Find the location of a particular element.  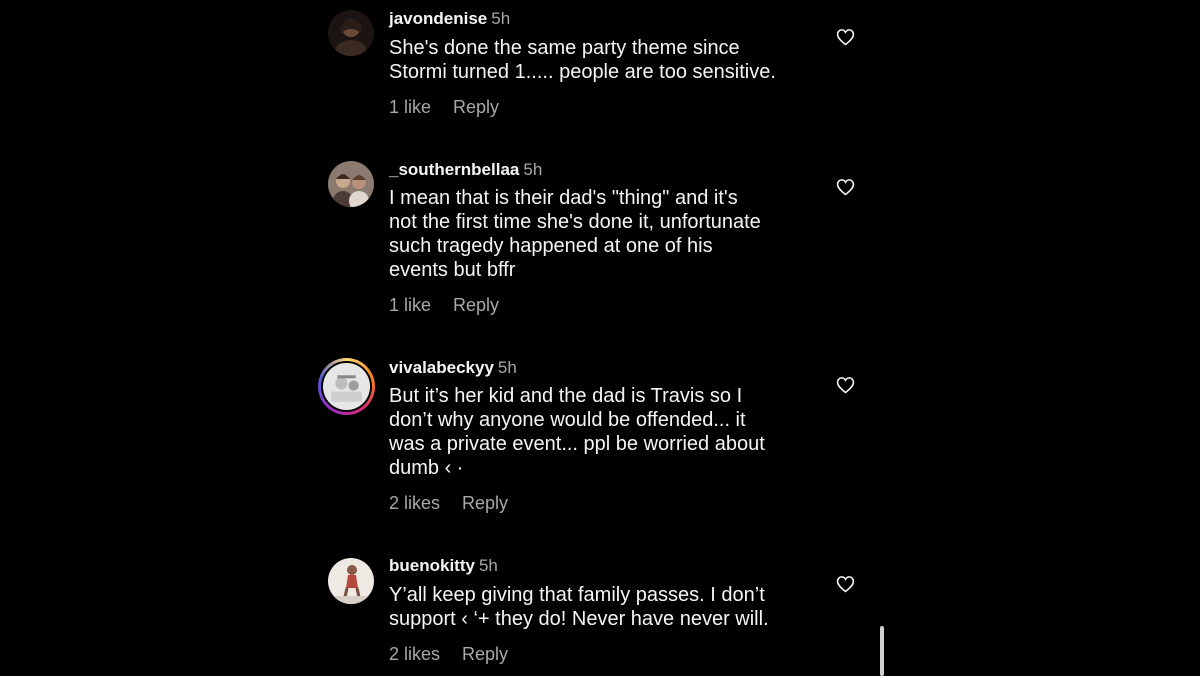

comment-header: vivalabeckyy 5h is located at coordinates (453, 368).